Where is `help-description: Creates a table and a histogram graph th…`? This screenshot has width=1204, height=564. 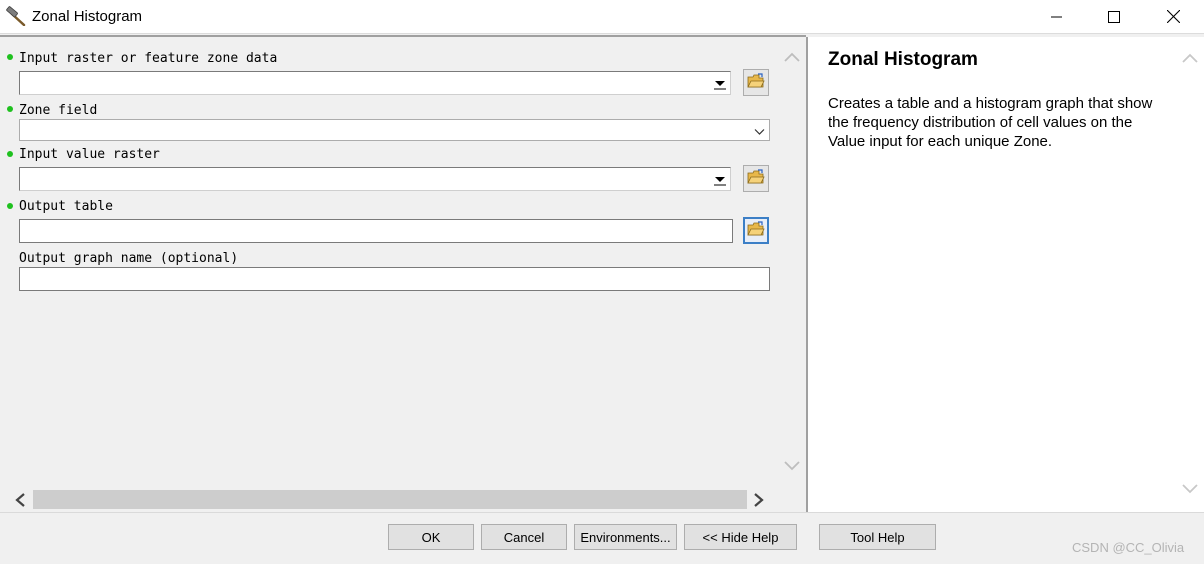
help-description: Creates a table and a histogram graph th… is located at coordinates (990, 122).